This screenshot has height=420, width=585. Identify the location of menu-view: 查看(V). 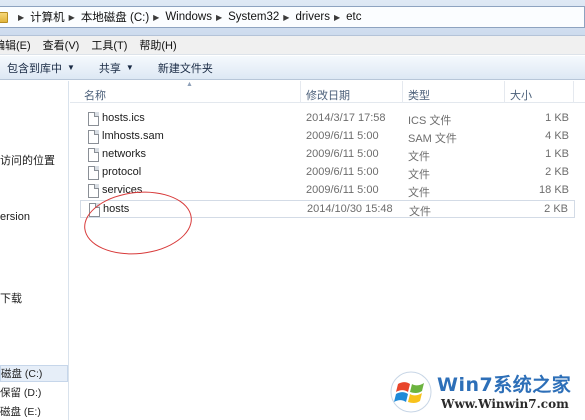
(61, 45).